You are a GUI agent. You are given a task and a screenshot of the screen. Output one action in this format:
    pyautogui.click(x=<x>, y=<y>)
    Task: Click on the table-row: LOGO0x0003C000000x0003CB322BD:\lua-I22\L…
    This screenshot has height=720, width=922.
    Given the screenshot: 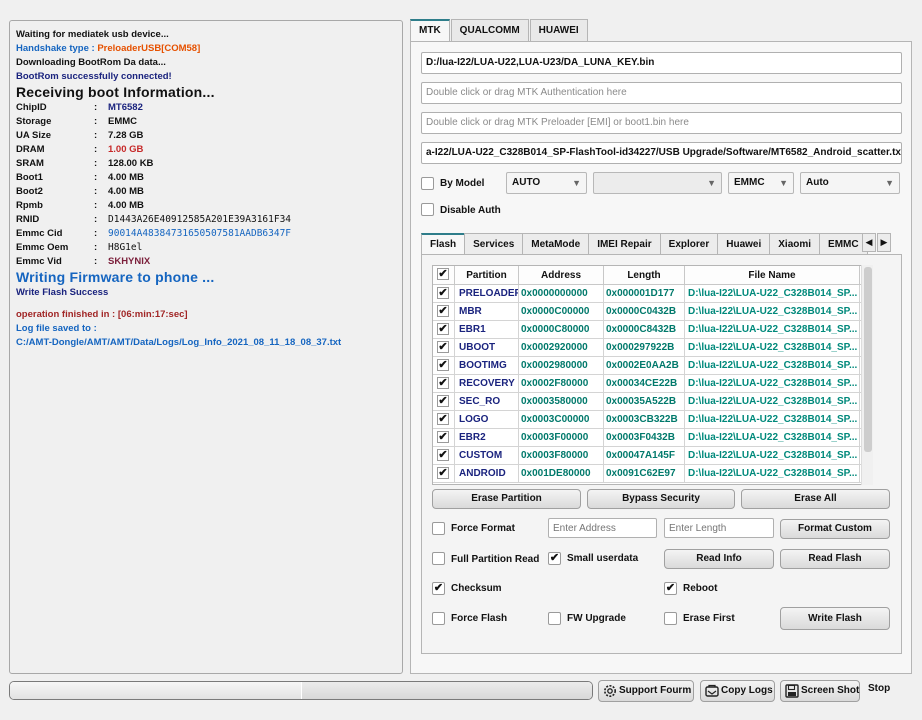 What is the action you would take?
    pyautogui.click(x=652, y=420)
    